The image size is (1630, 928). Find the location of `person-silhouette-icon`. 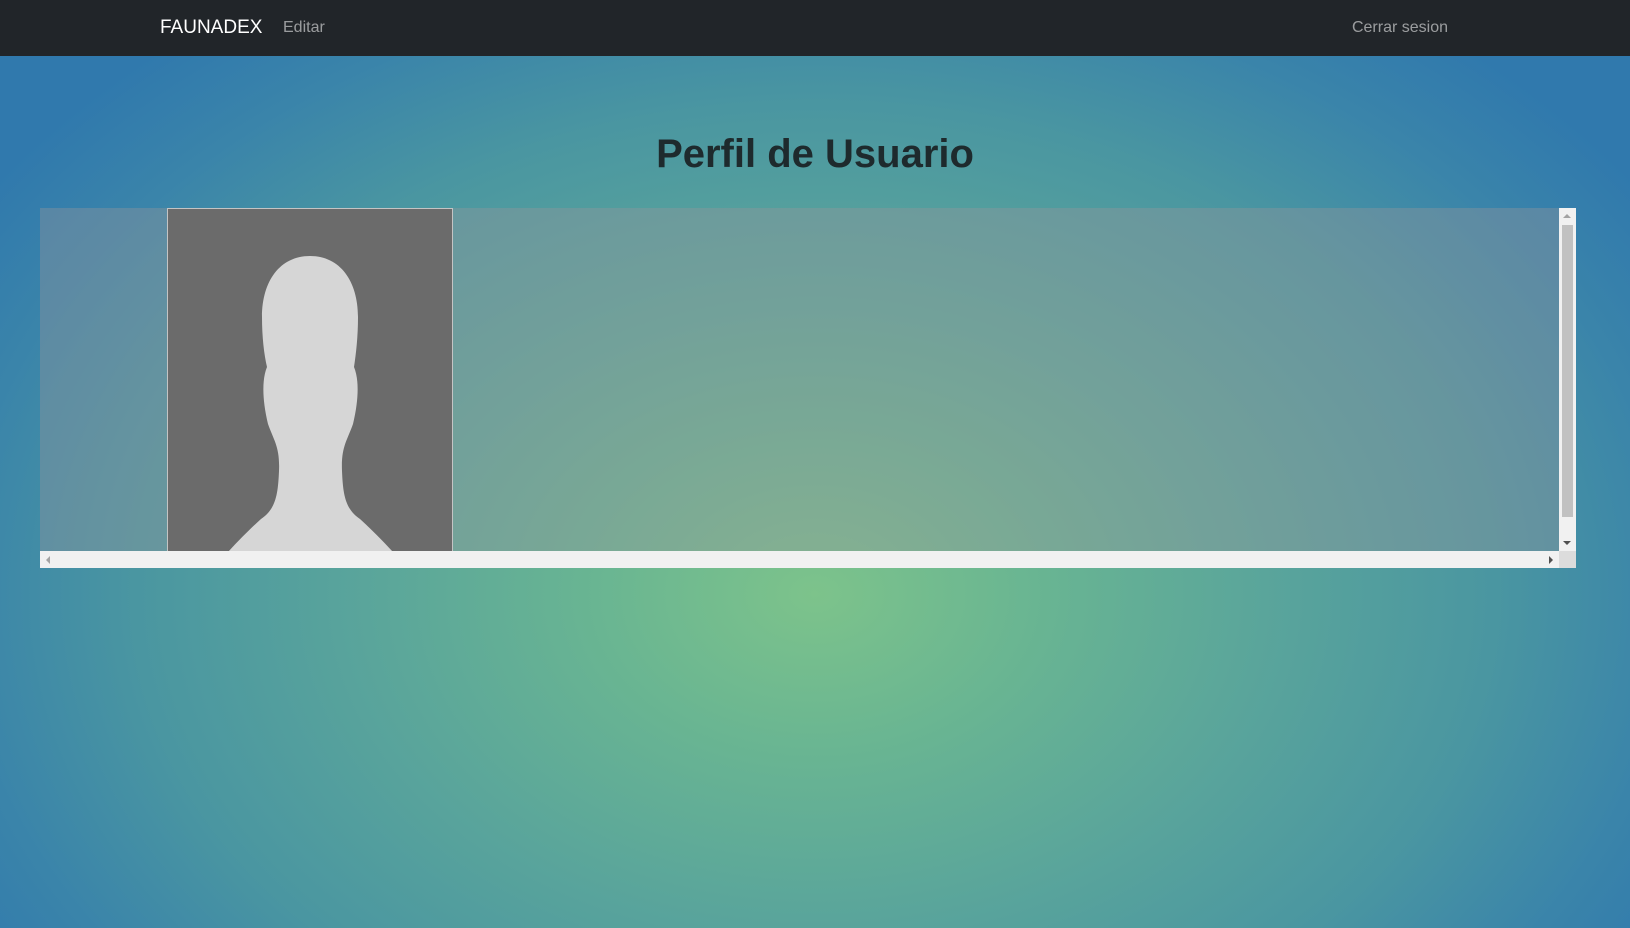

person-silhouette-icon is located at coordinates (310, 403).